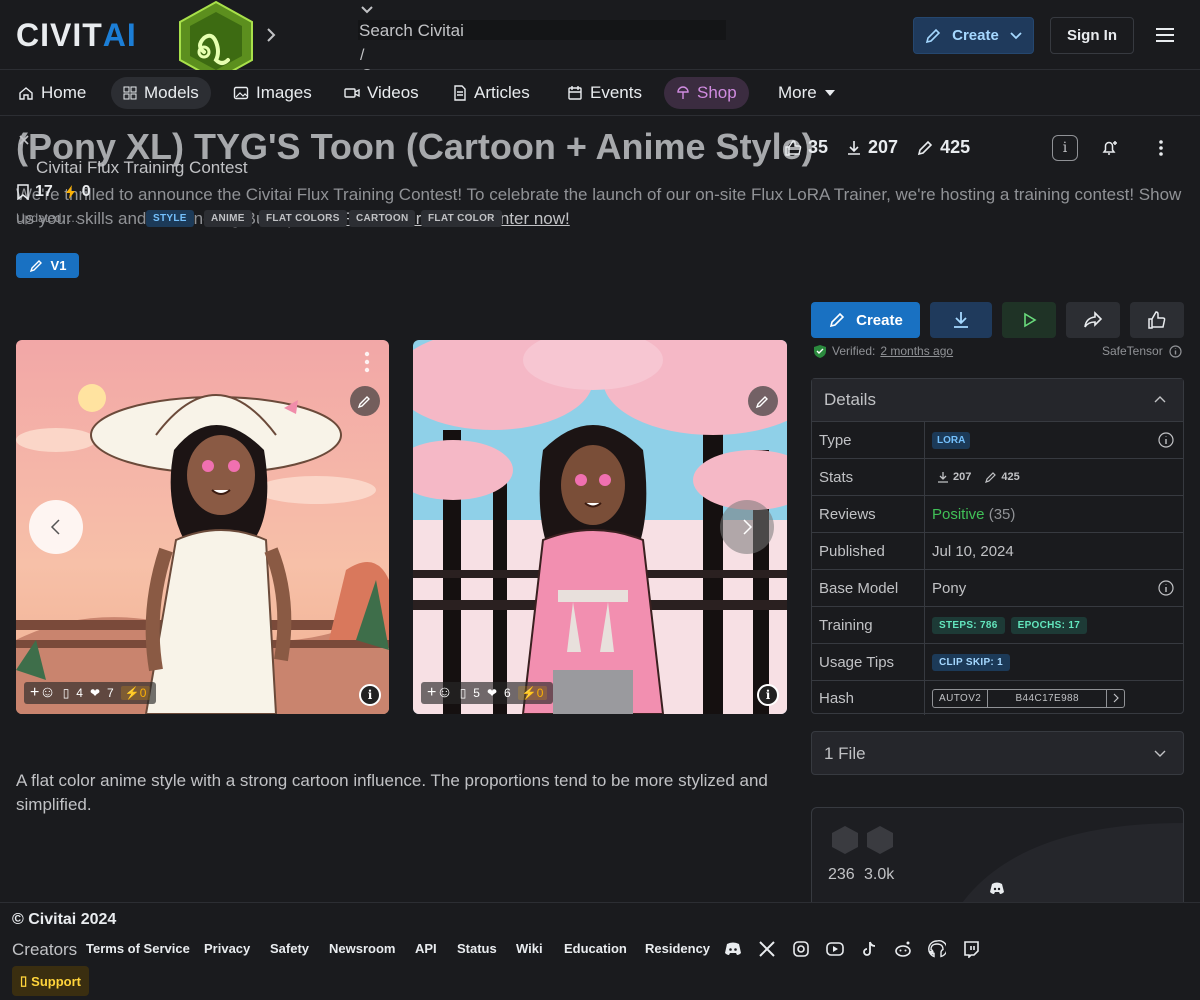 This screenshot has height=1000, width=1200. What do you see at coordinates (161, 93) in the screenshot?
I see `nav-models: Models` at bounding box center [161, 93].